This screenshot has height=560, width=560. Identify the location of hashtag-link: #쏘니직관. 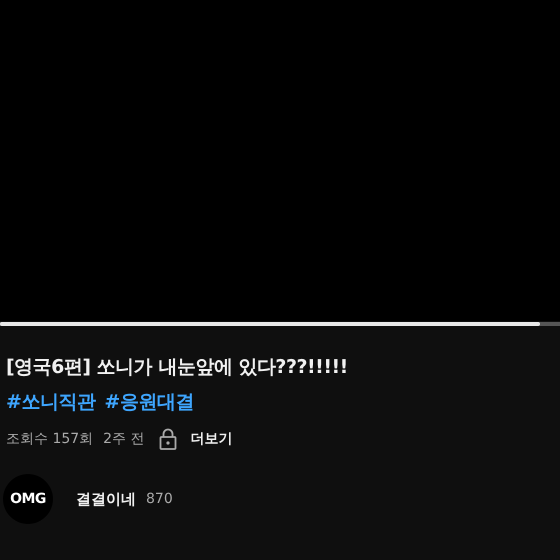
(51, 402).